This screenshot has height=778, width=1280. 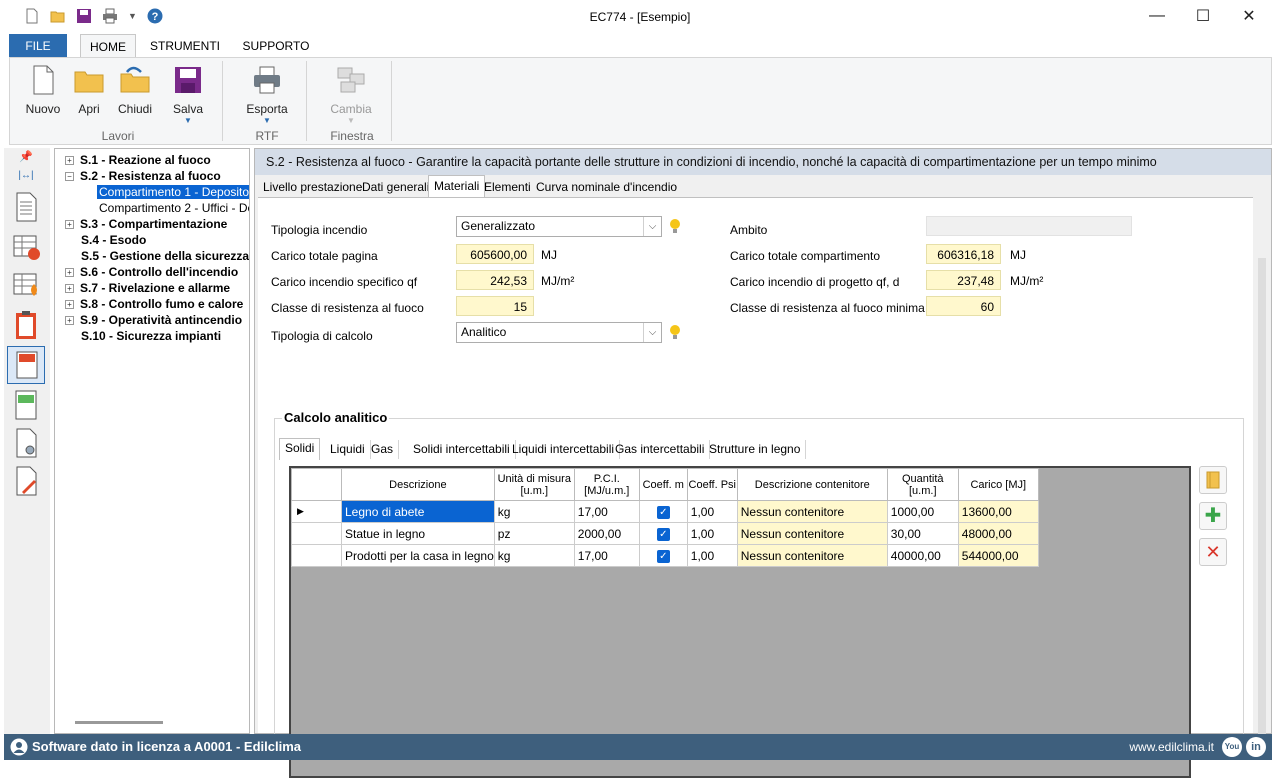 What do you see at coordinates (174, 208) in the screenshot?
I see `tree-item-compartimento-2: Compartimento 2 - Uffici - Depos` at bounding box center [174, 208].